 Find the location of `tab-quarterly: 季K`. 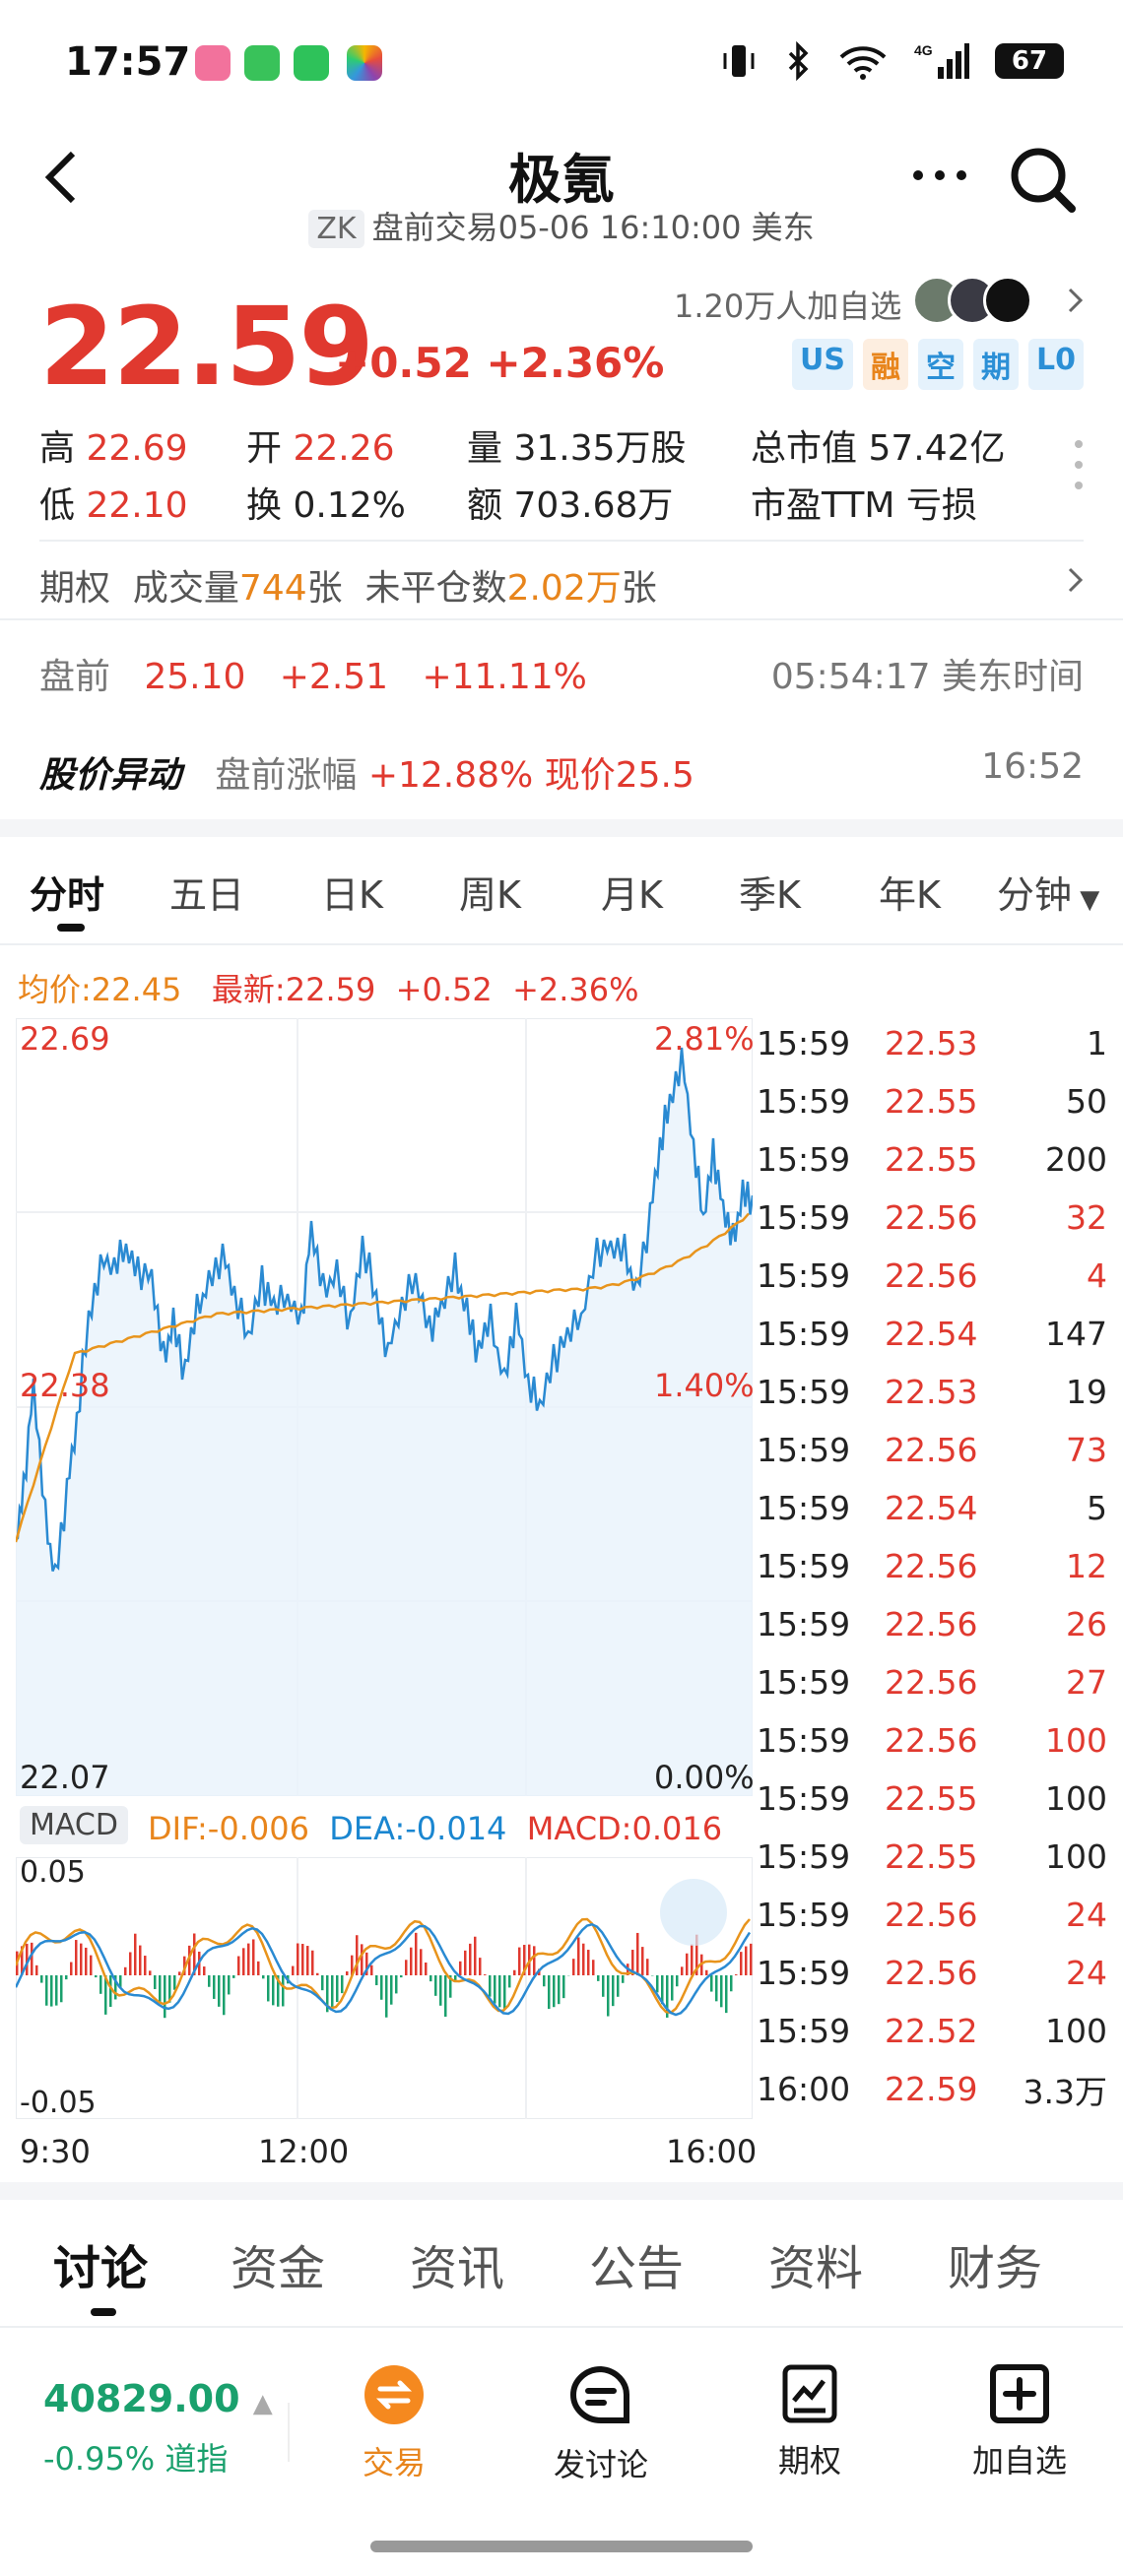

tab-quarterly: 季K is located at coordinates (770, 892).